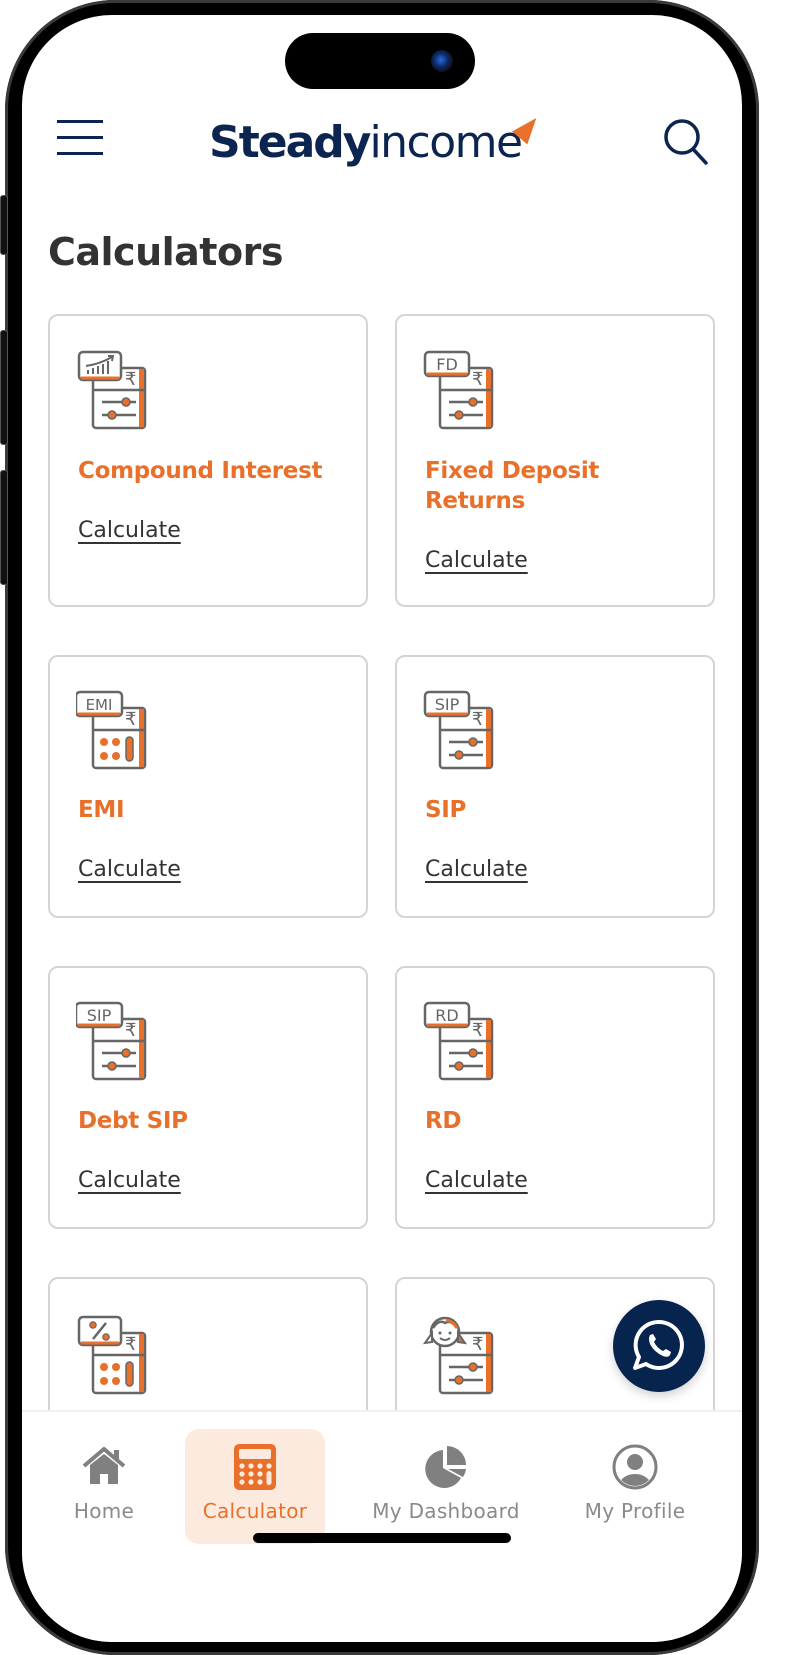  I want to click on volume-down-button, so click(4, 527).